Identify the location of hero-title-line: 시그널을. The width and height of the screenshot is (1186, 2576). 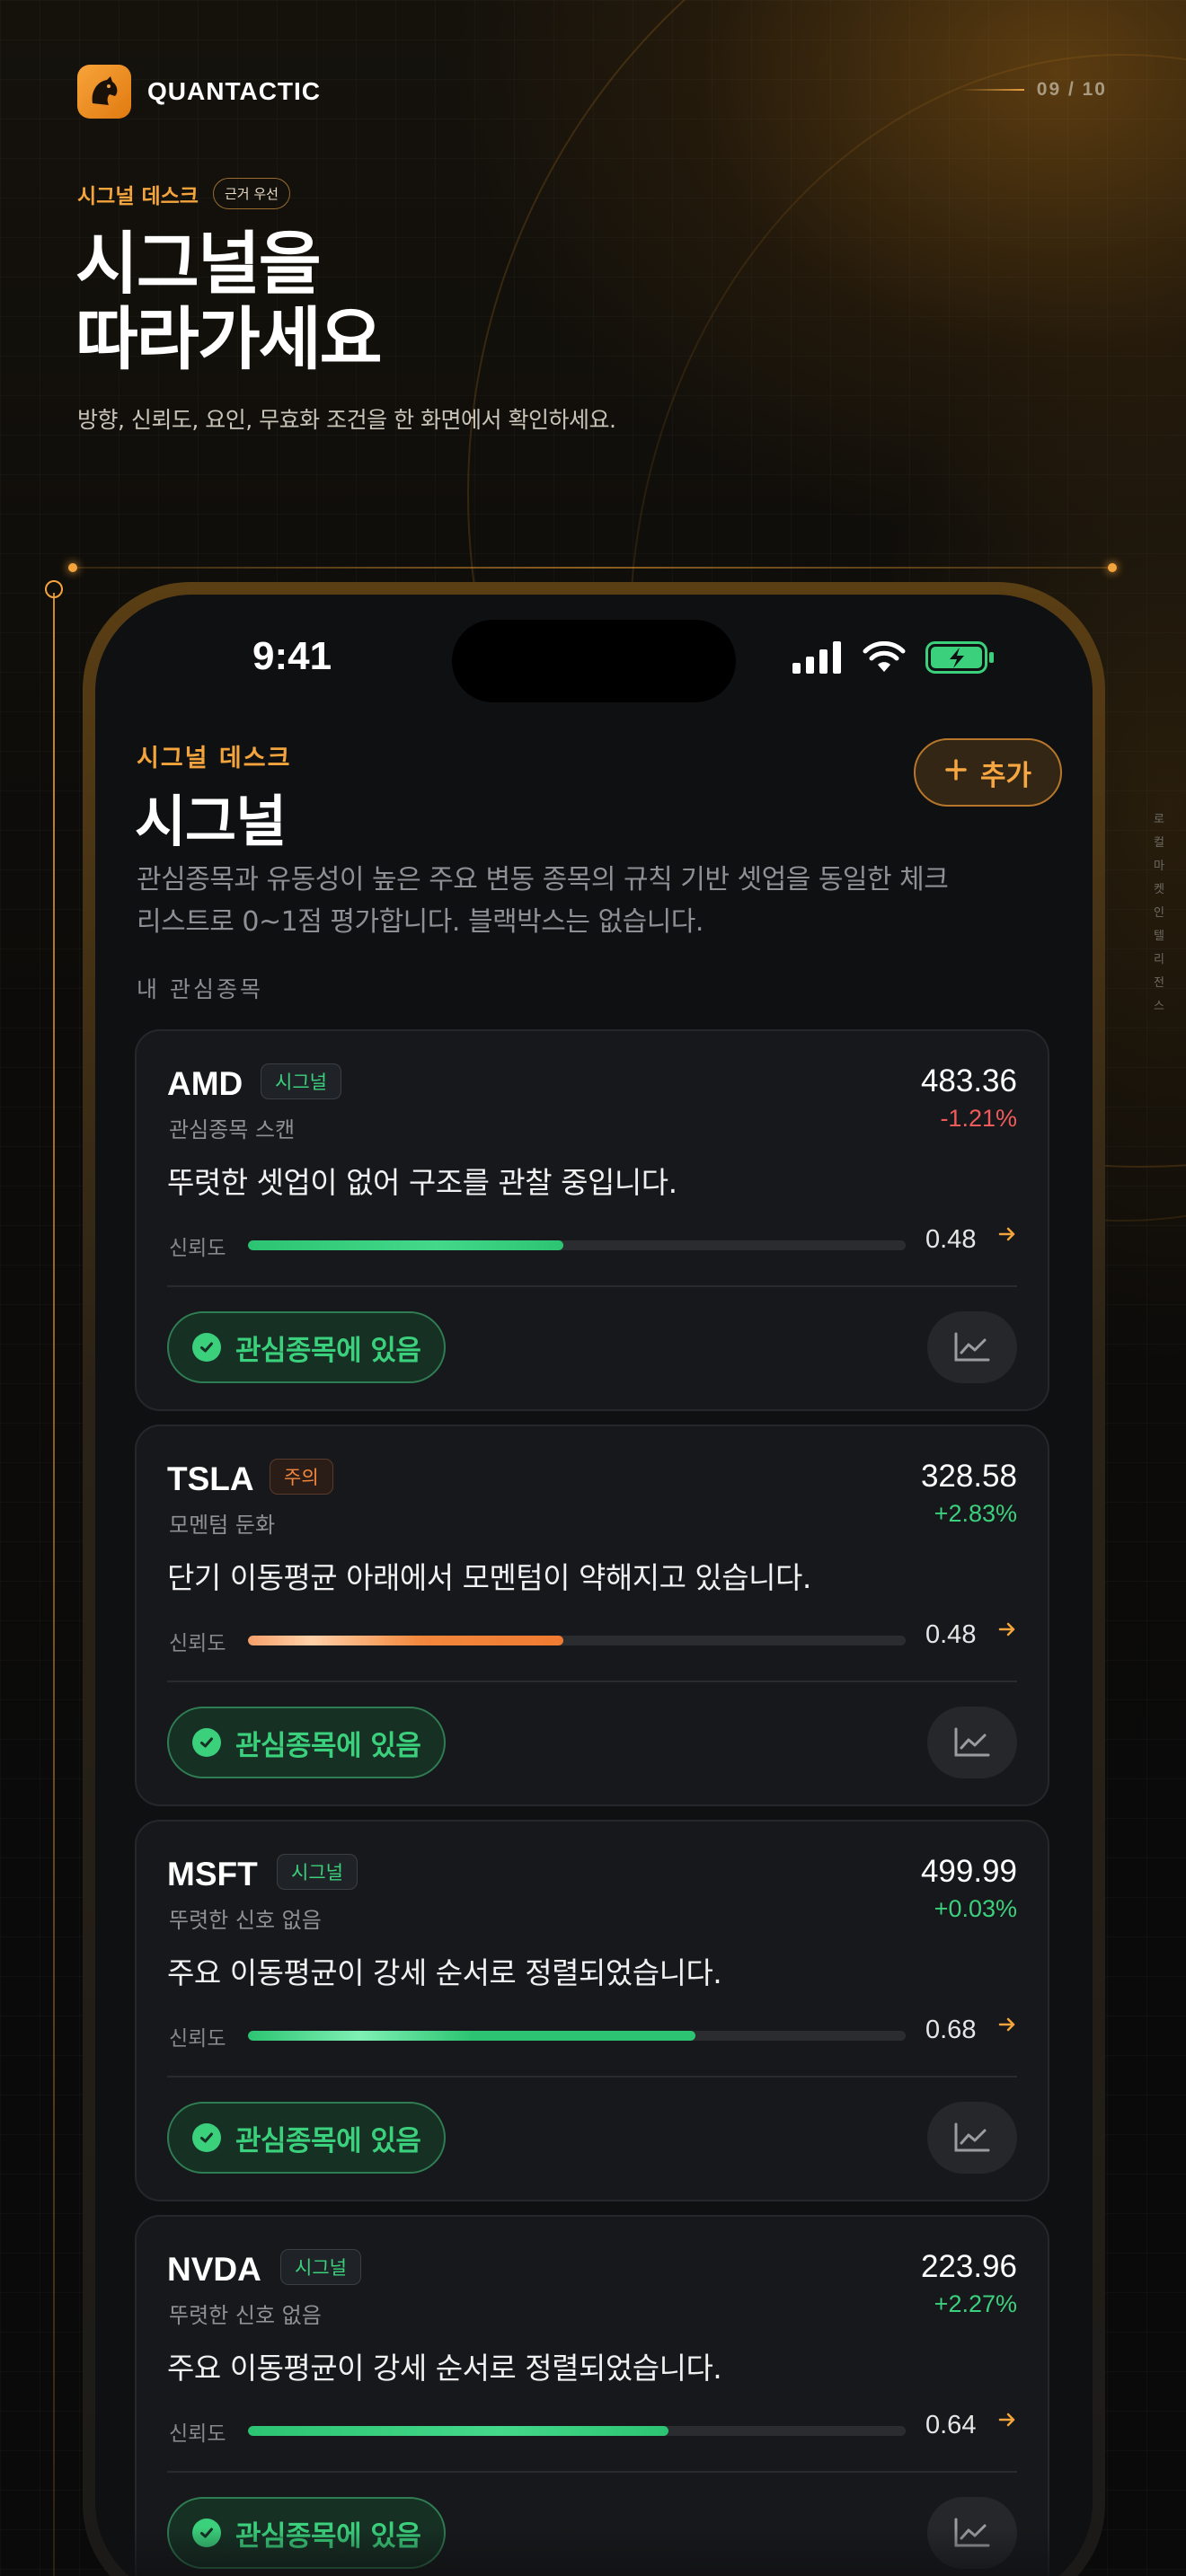
(198, 264).